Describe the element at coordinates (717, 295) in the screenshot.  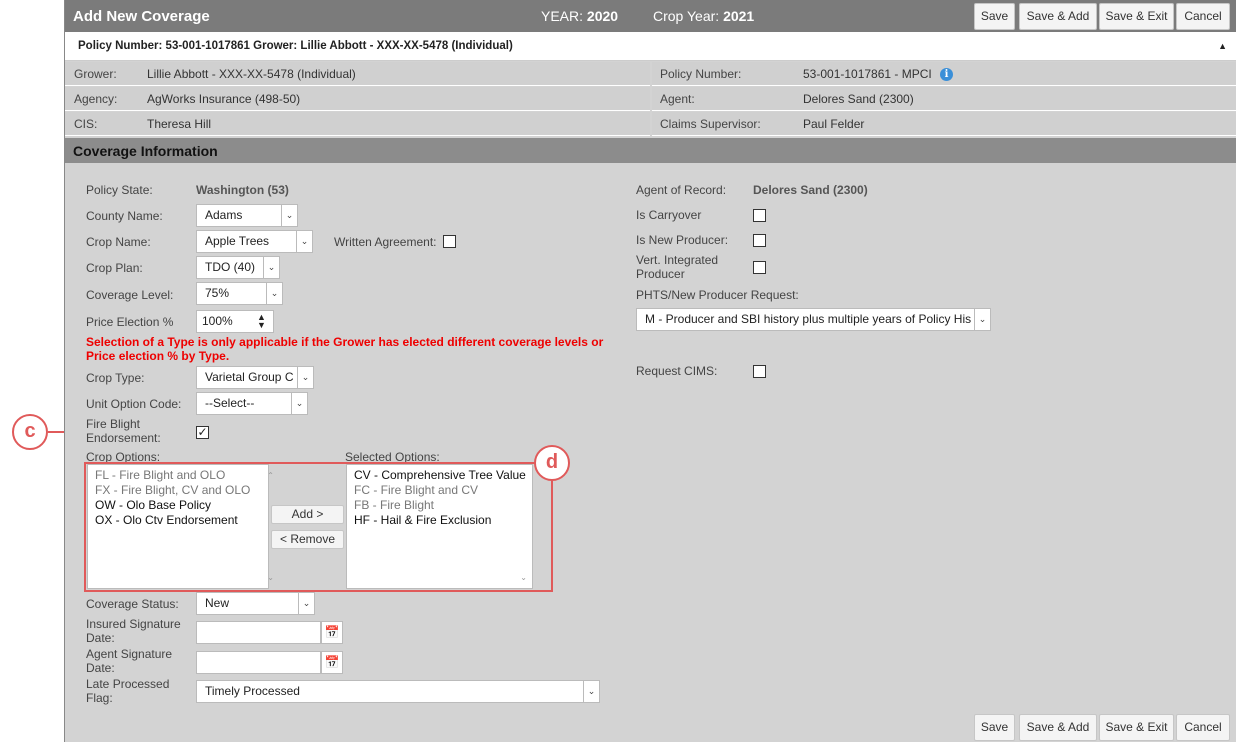
I see `phts-label: PHTS/New Producer Request:` at that location.